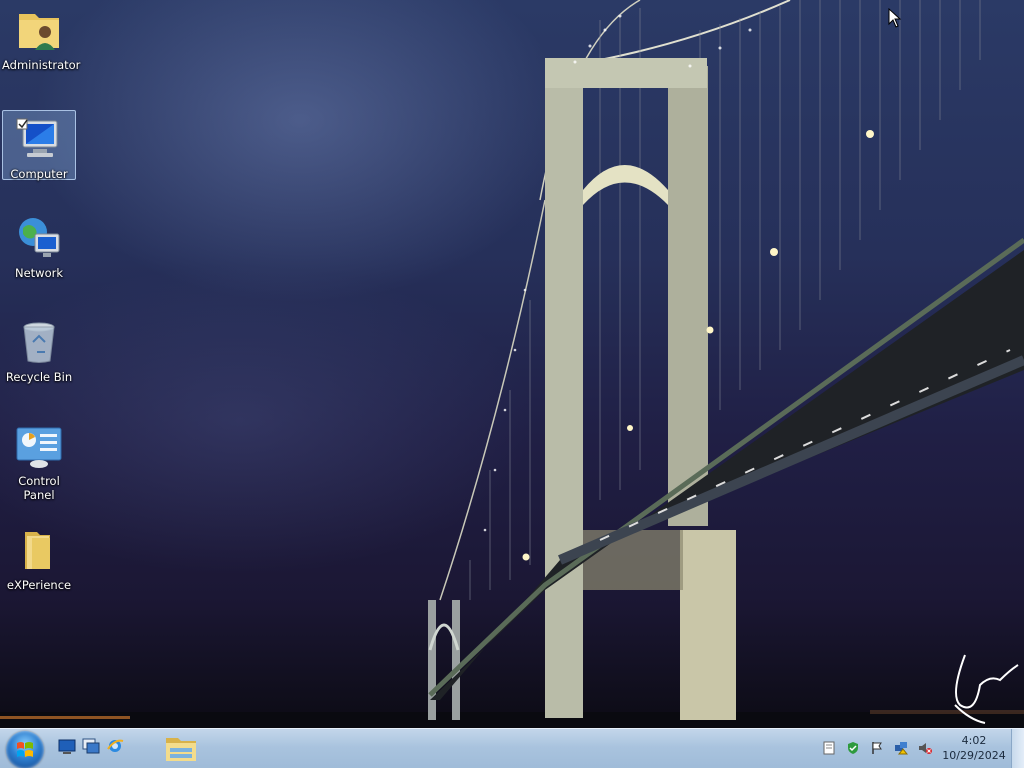  I want to click on desktop-icon-label: Recycle Bin, so click(39, 377).